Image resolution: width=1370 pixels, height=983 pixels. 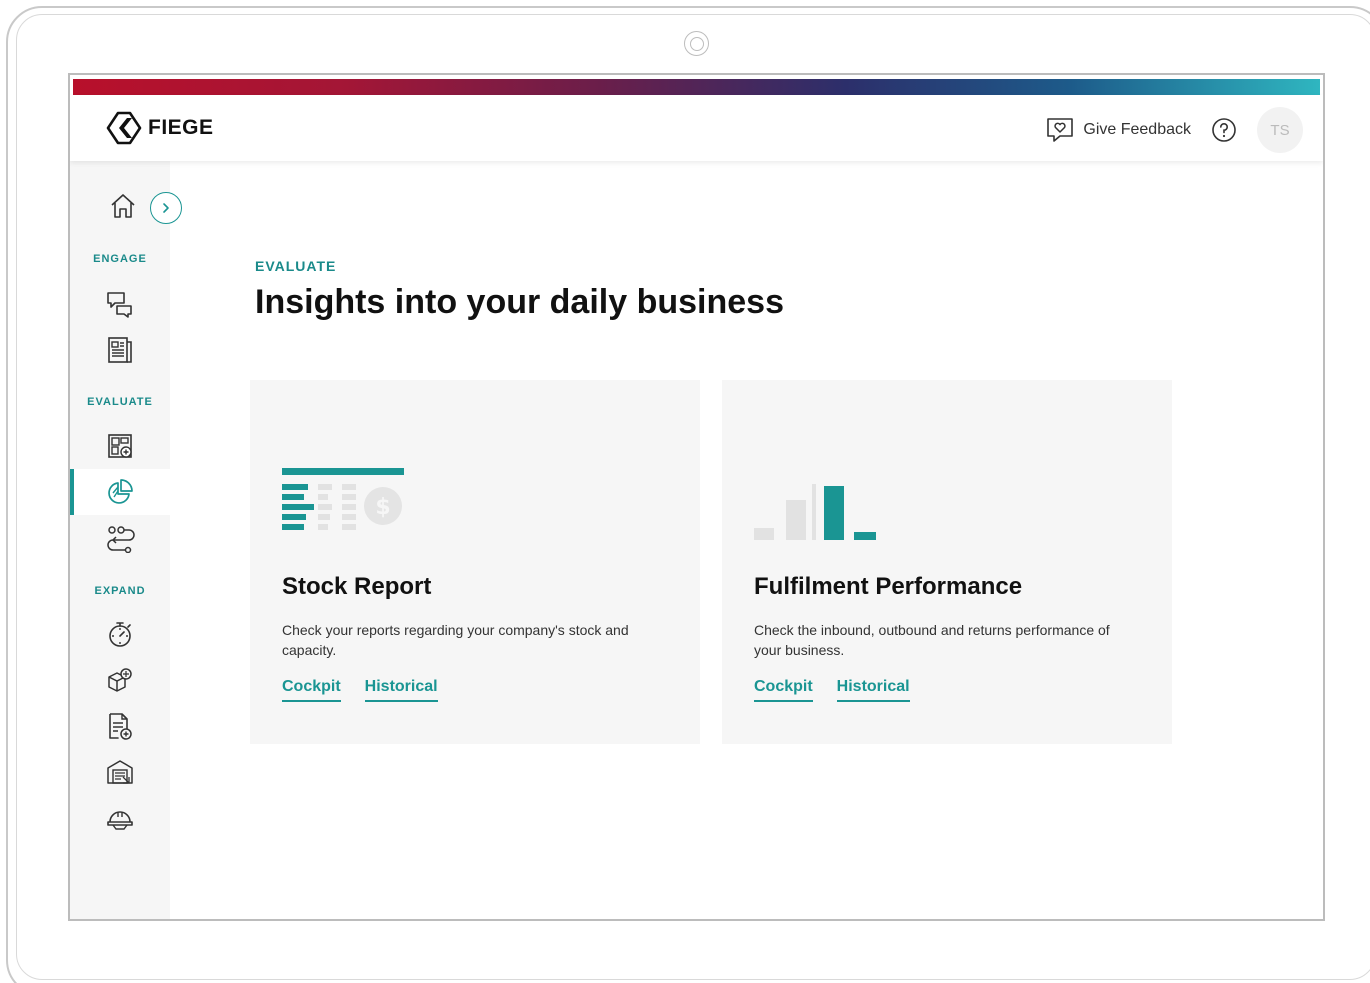 I want to click on sidebar-item-safety, so click(x=120, y=818).